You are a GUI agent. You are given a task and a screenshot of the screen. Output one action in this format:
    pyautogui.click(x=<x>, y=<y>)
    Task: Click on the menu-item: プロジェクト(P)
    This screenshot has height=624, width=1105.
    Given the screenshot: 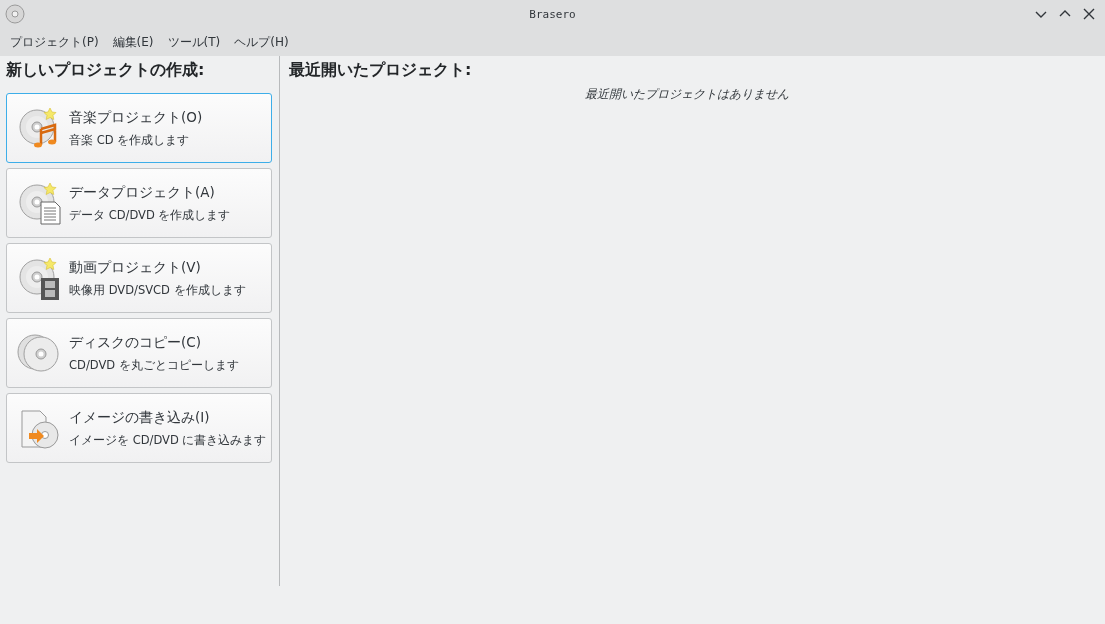 What is the action you would take?
    pyautogui.click(x=54, y=42)
    